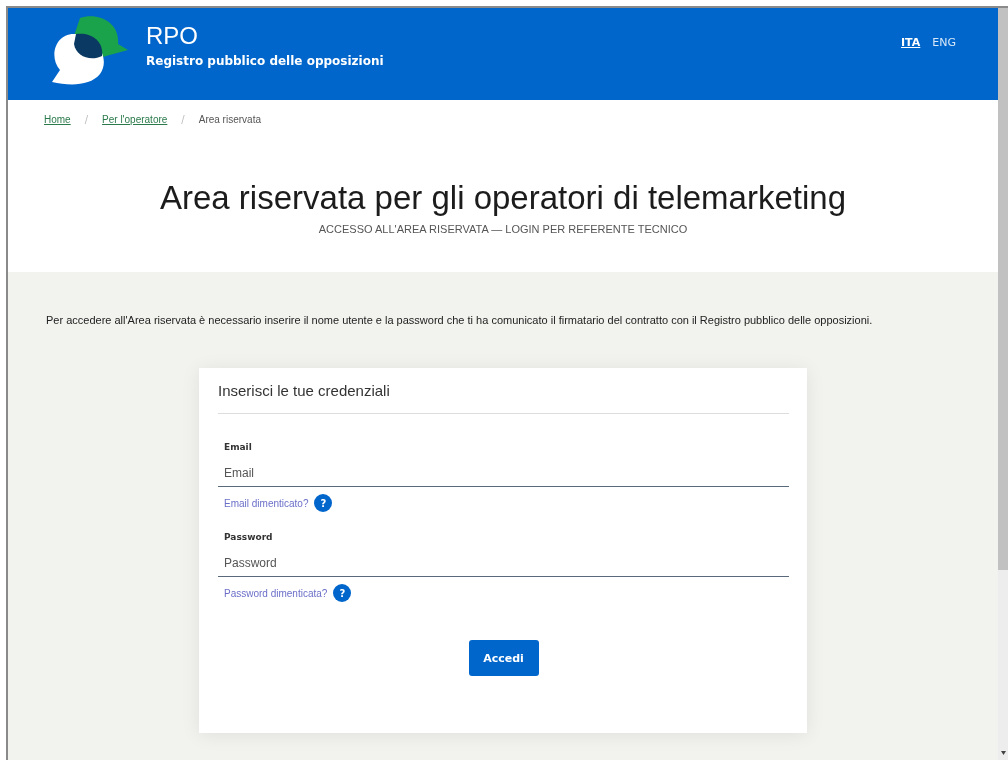 The height and width of the screenshot is (760, 1008). Describe the element at coordinates (911, 42) in the screenshot. I see `language-link: ITA` at that location.